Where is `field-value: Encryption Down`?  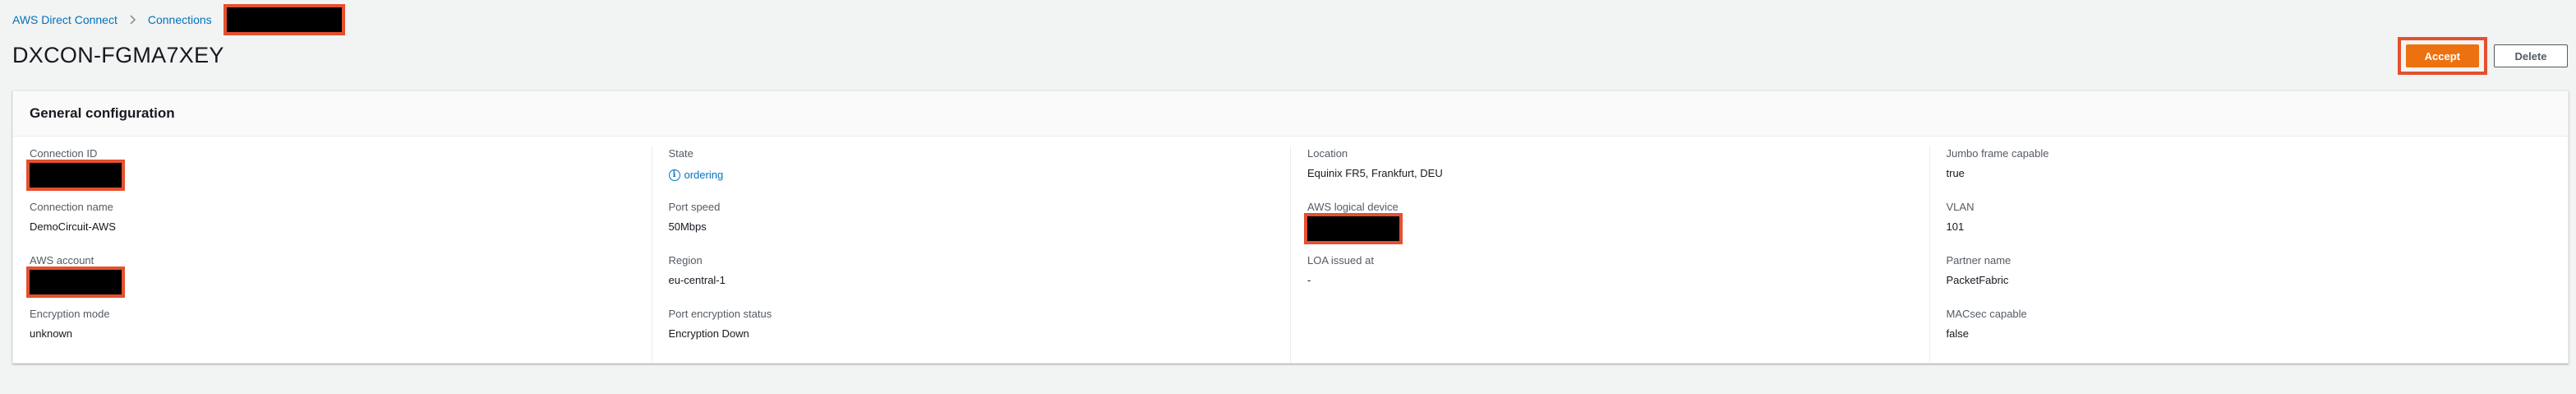
field-value: Encryption Down is located at coordinates (708, 333).